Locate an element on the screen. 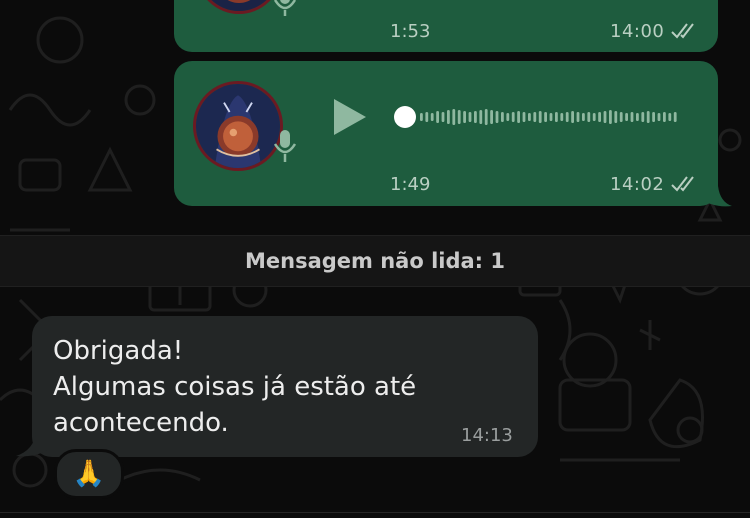  message-line: Algumas coisas já estão até is located at coordinates (235, 387).